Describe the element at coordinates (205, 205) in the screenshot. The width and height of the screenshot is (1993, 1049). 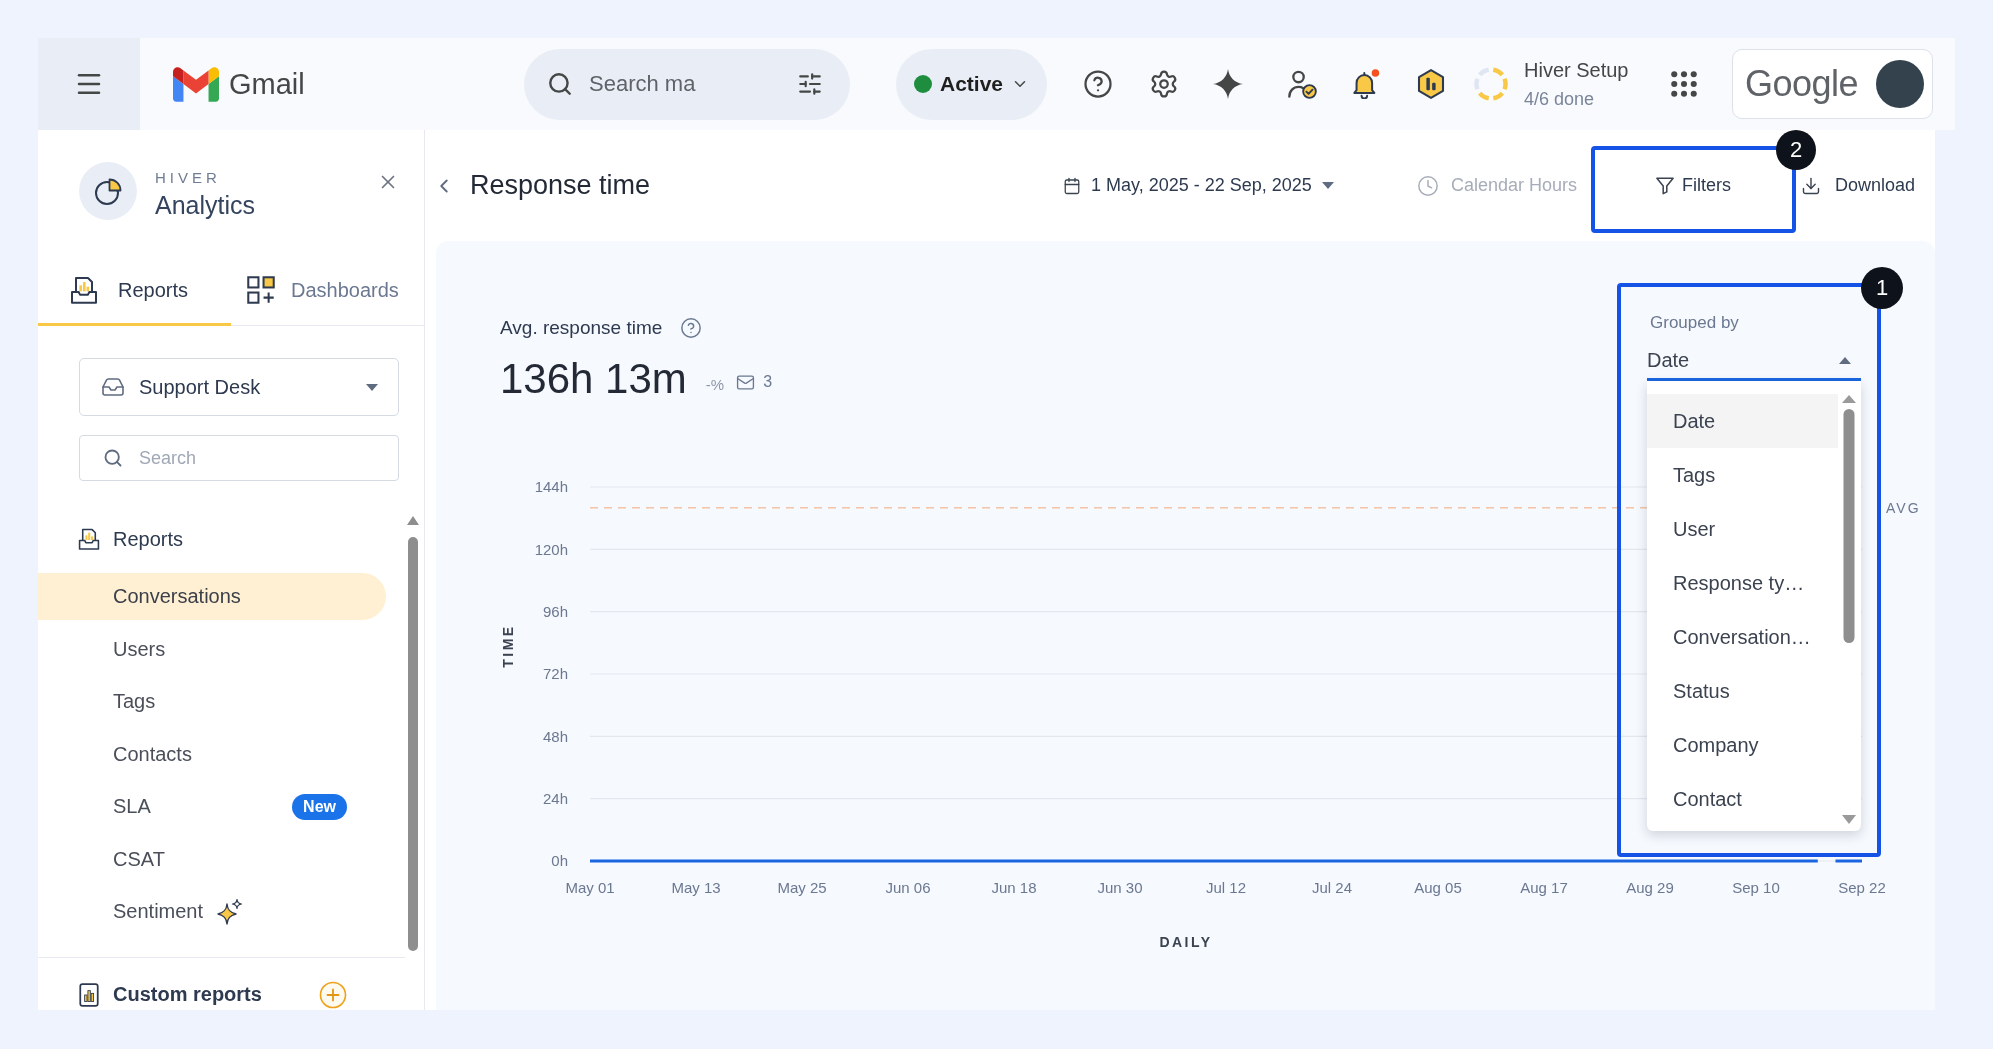
I see `brand-title: Analytics` at that location.